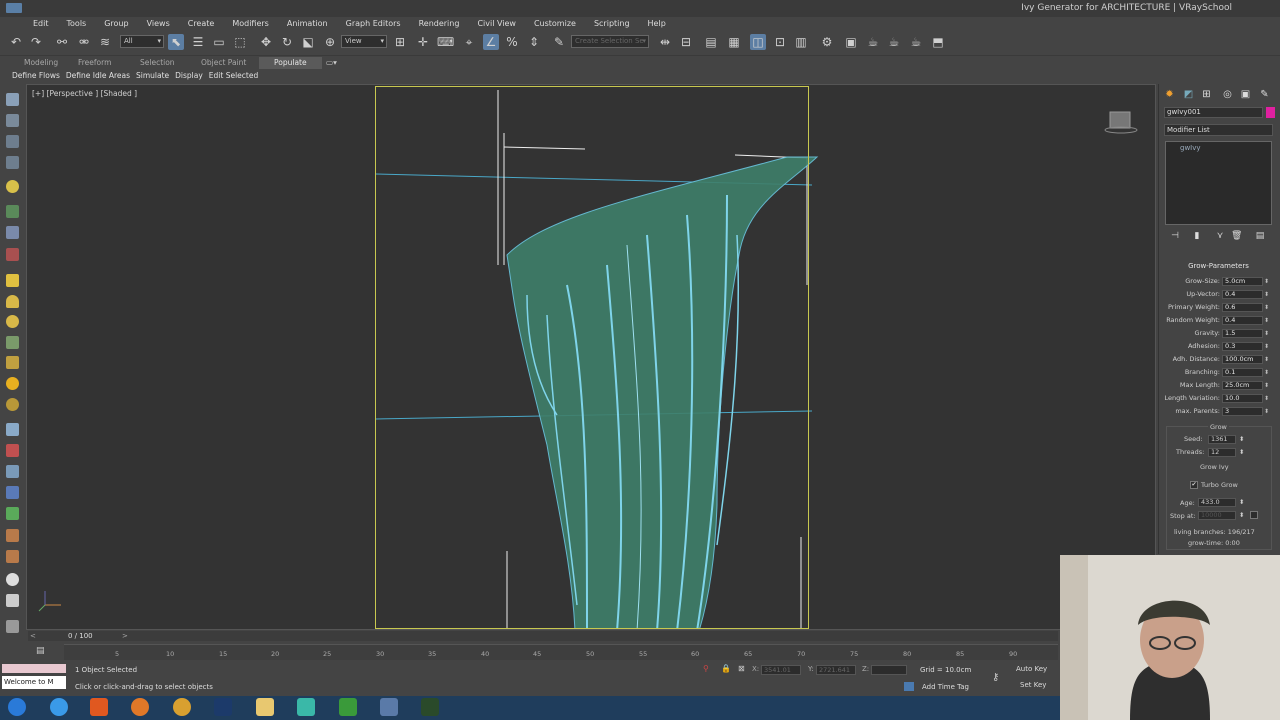  What do you see at coordinates (1242, 294) in the screenshot?
I see `up-vector-field: 0.4` at bounding box center [1242, 294].